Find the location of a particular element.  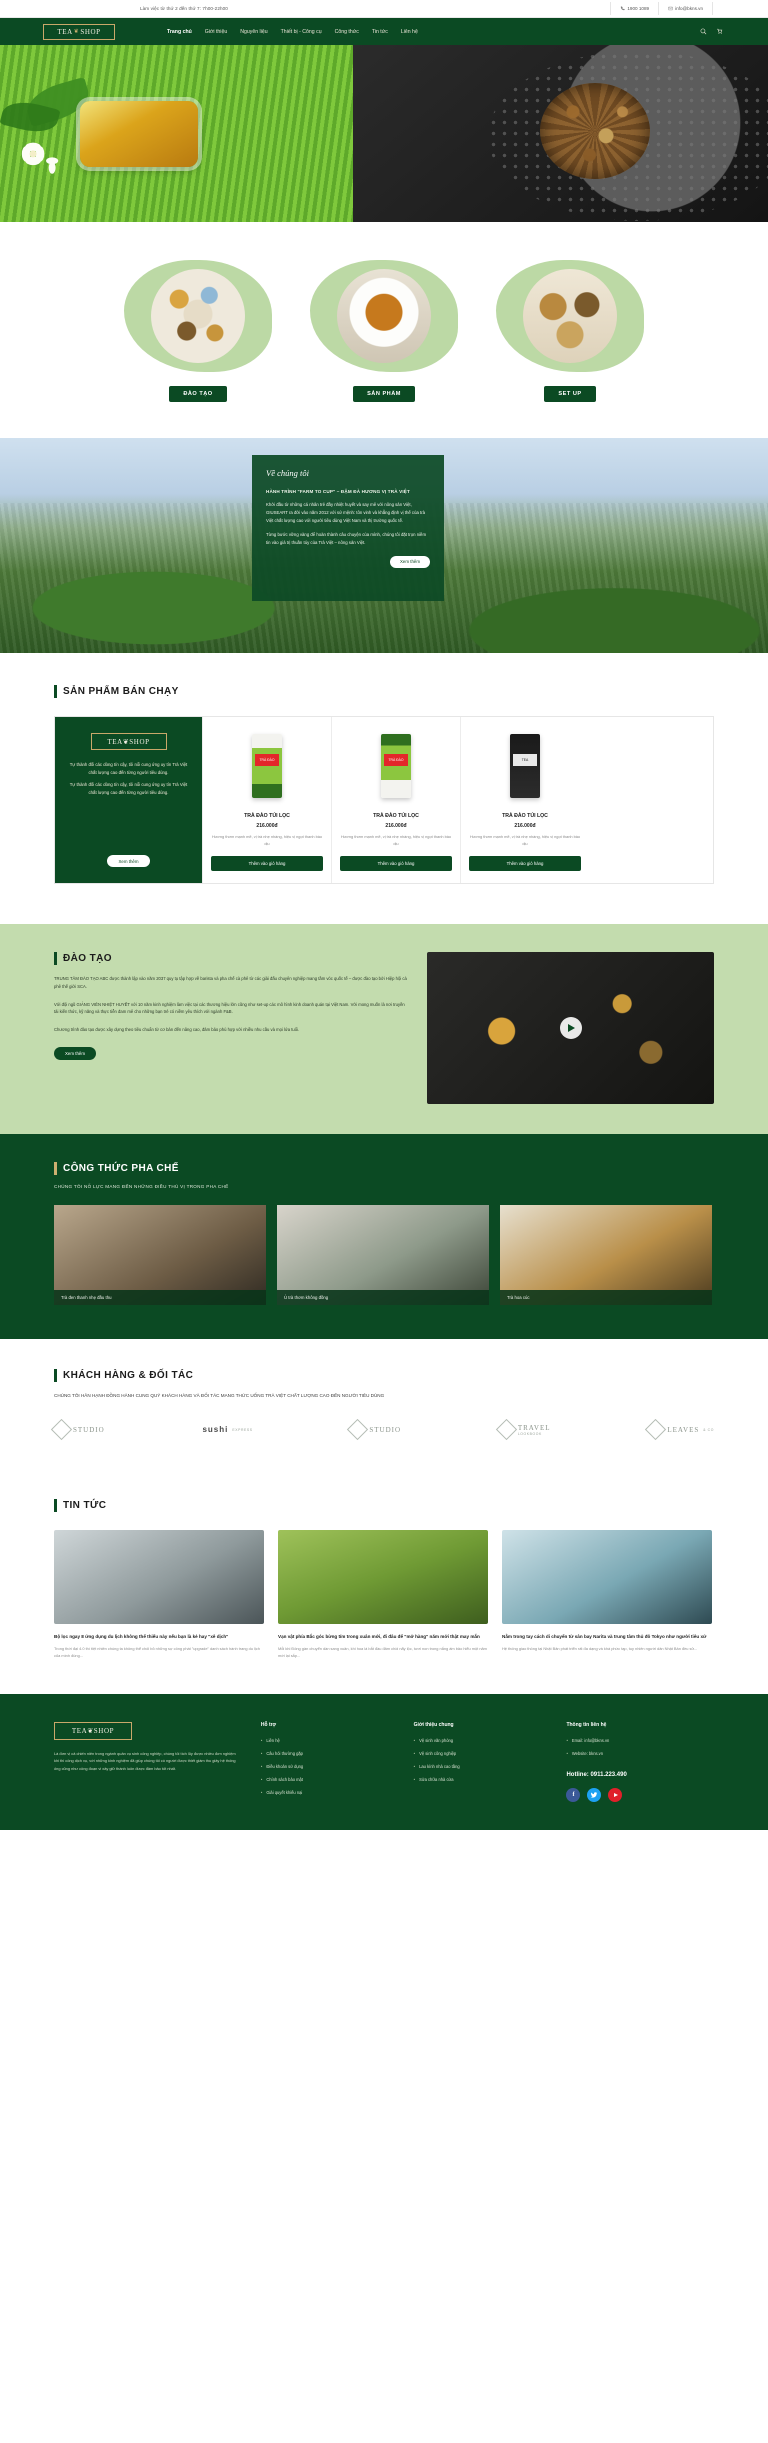

site-logo: TEA ❦ SHOP is located at coordinates (79, 31).